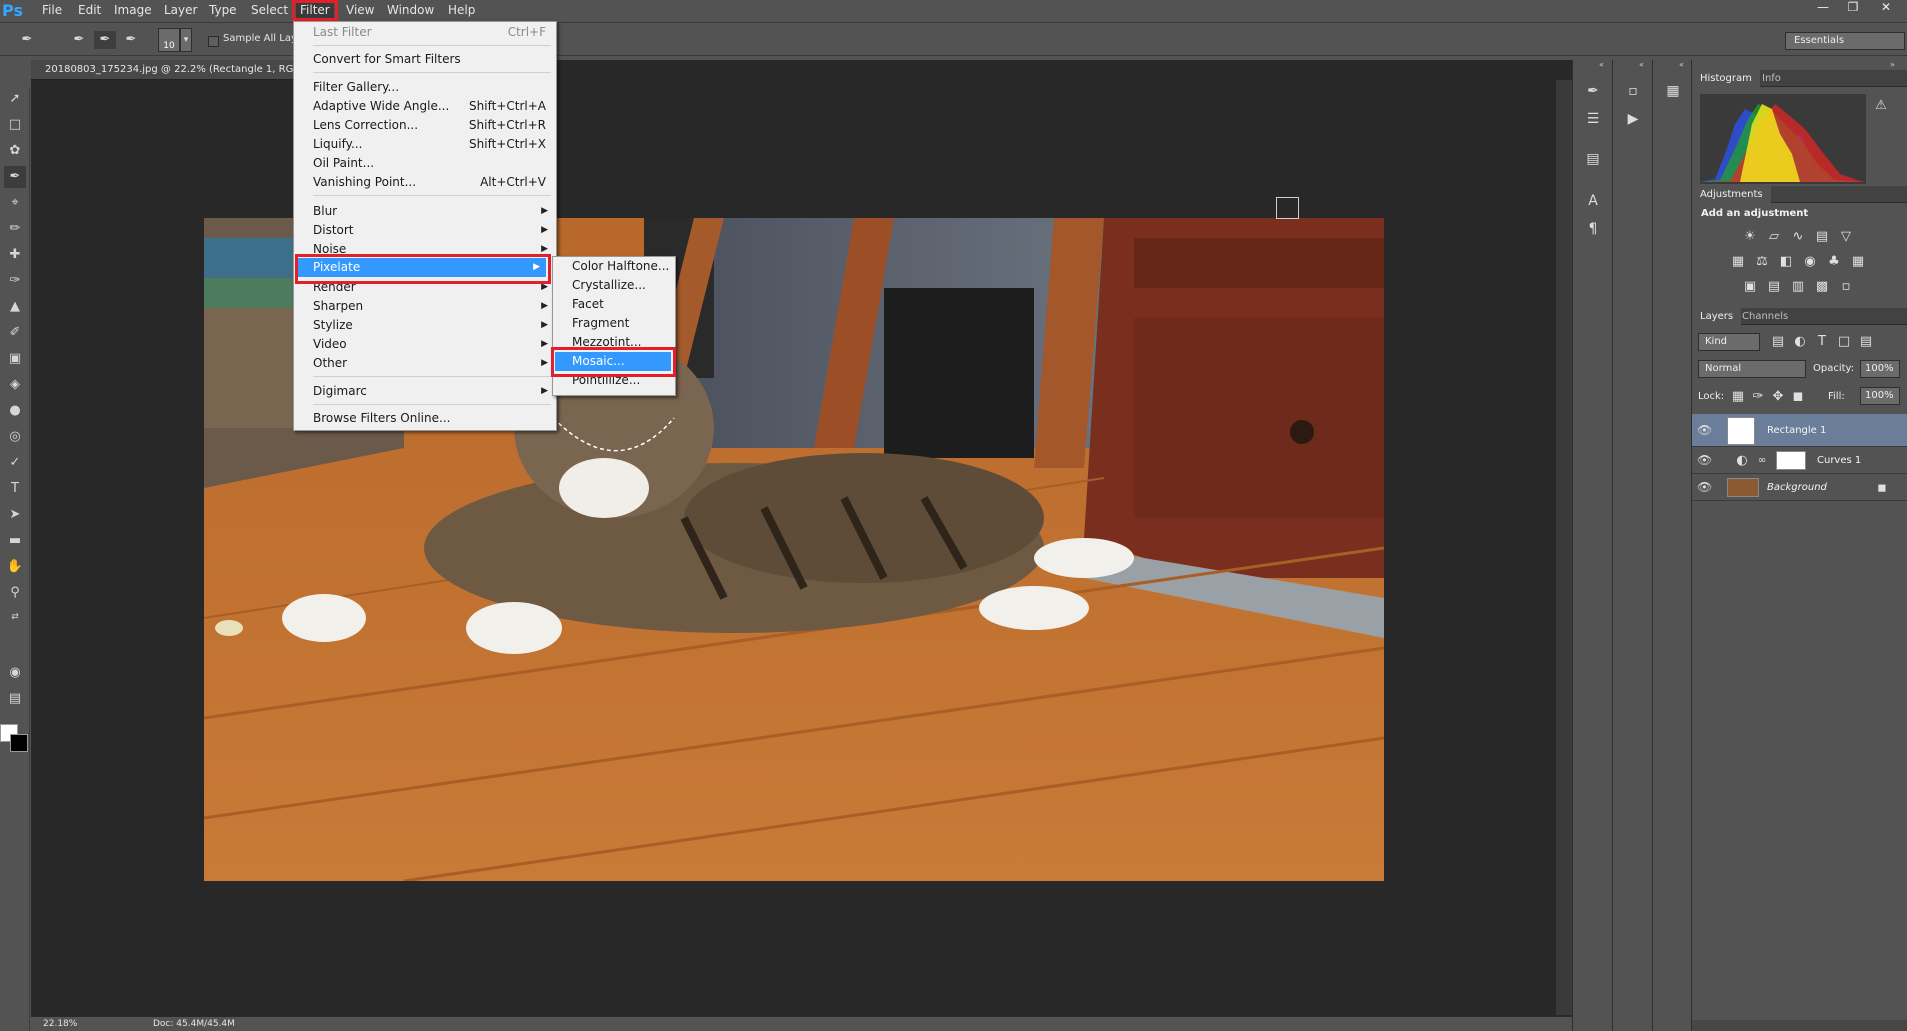  I want to click on paragraph-panel-icon: ¶, so click(1593, 229).